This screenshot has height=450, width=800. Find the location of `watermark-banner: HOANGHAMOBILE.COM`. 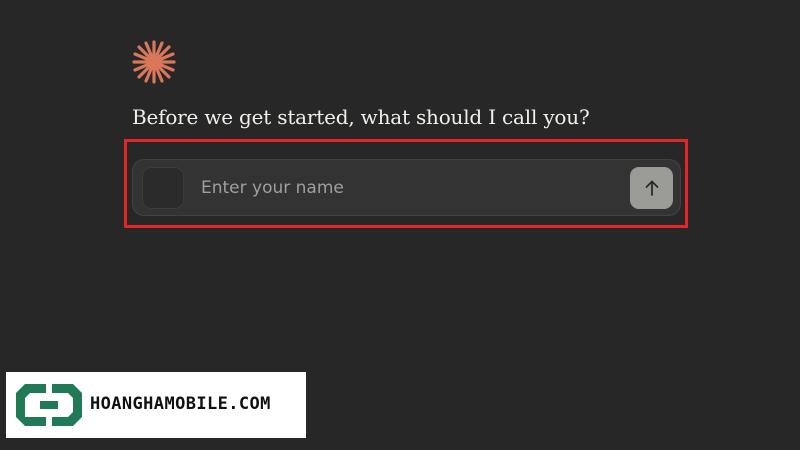

watermark-banner: HOANGHAMOBILE.COM is located at coordinates (156, 405).